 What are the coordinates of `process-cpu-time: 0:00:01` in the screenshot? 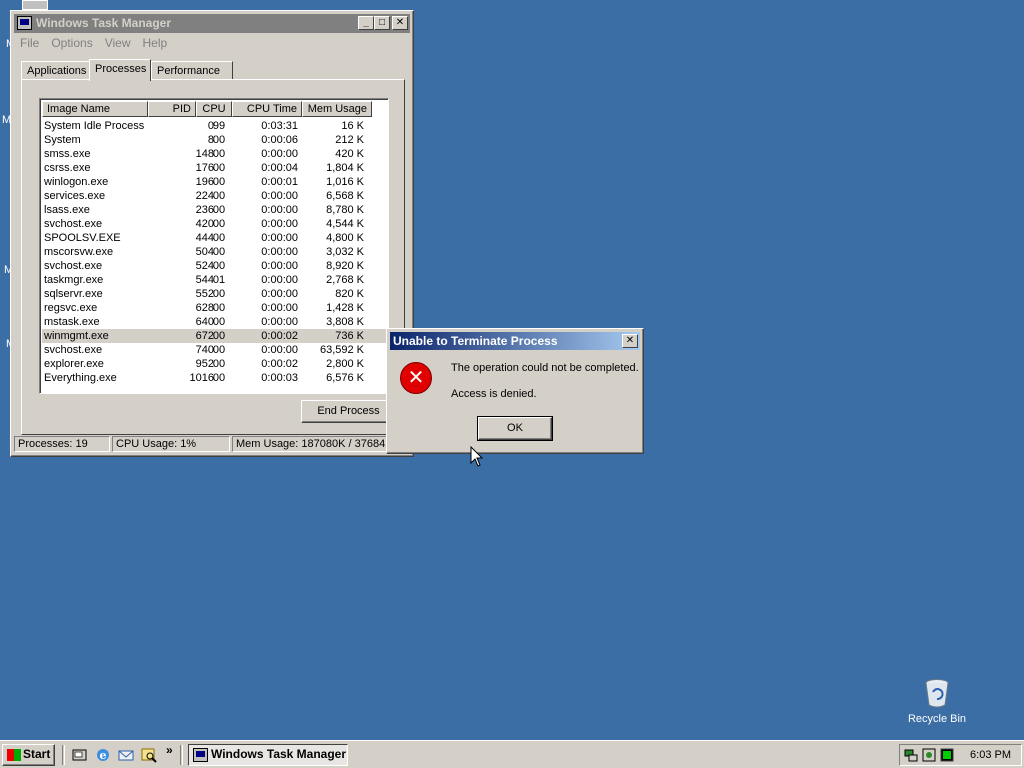 It's located at (279, 182).